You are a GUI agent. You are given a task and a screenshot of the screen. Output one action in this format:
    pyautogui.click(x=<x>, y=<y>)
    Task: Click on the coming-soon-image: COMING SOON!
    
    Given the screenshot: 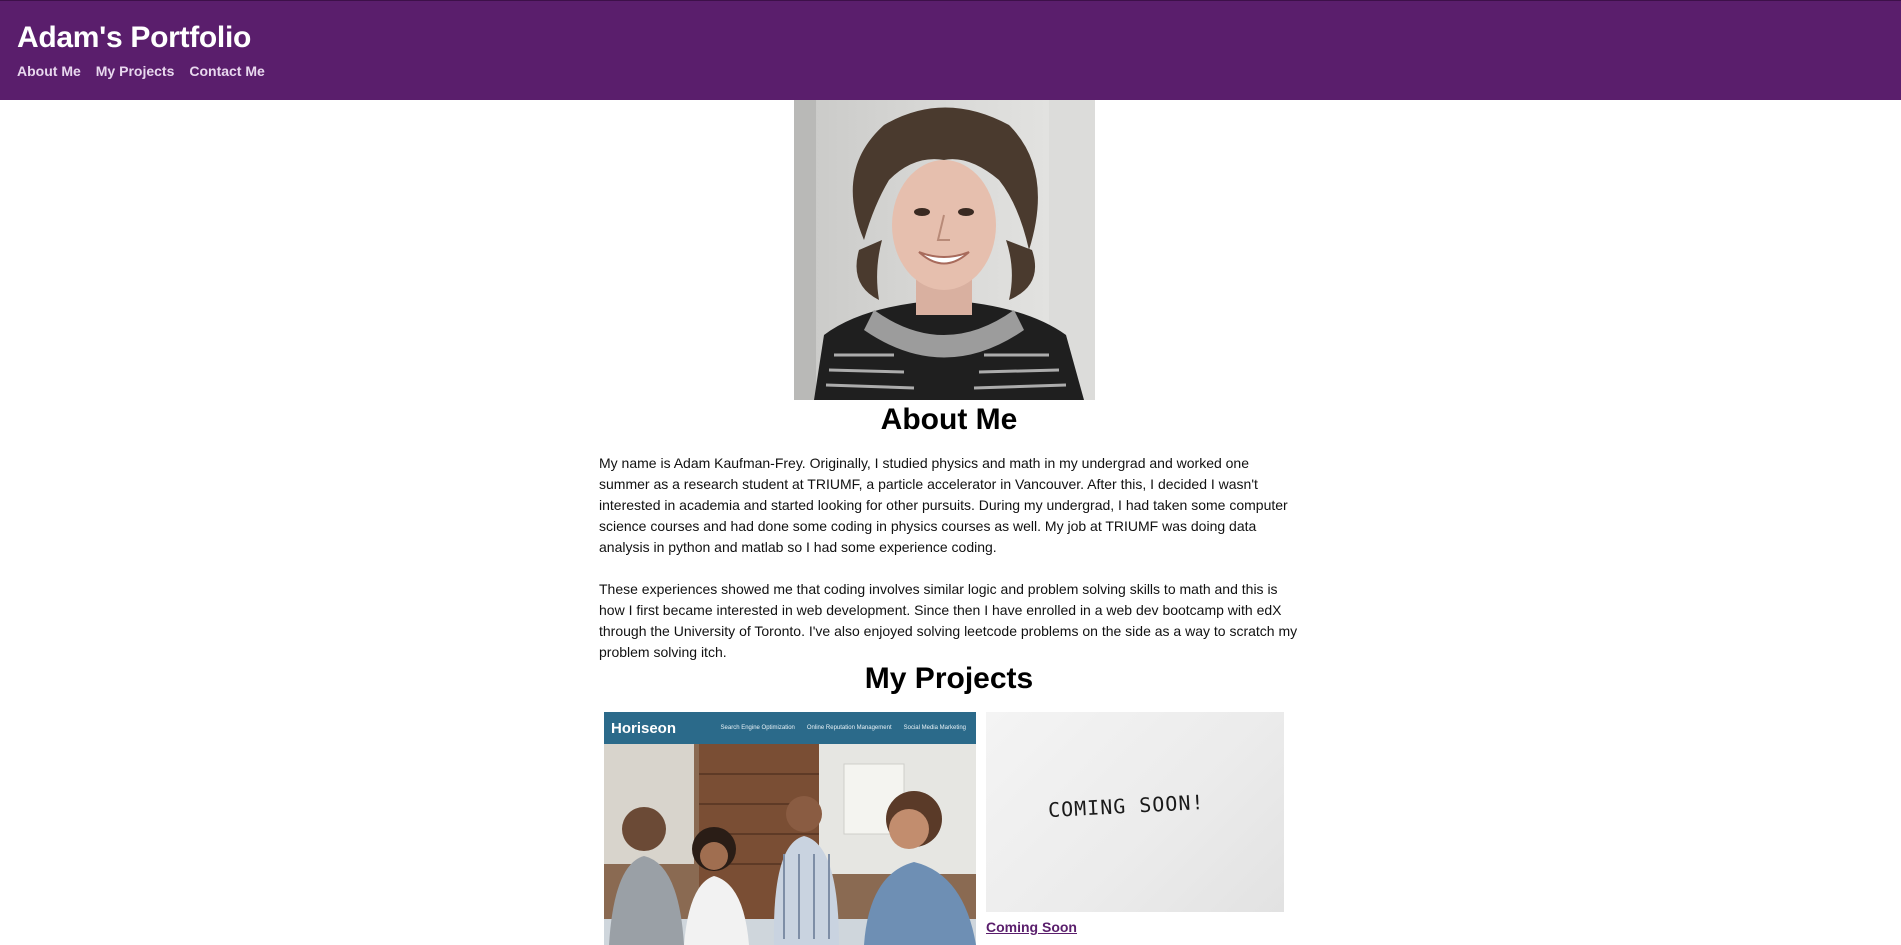 What is the action you would take?
    pyautogui.click(x=1135, y=812)
    